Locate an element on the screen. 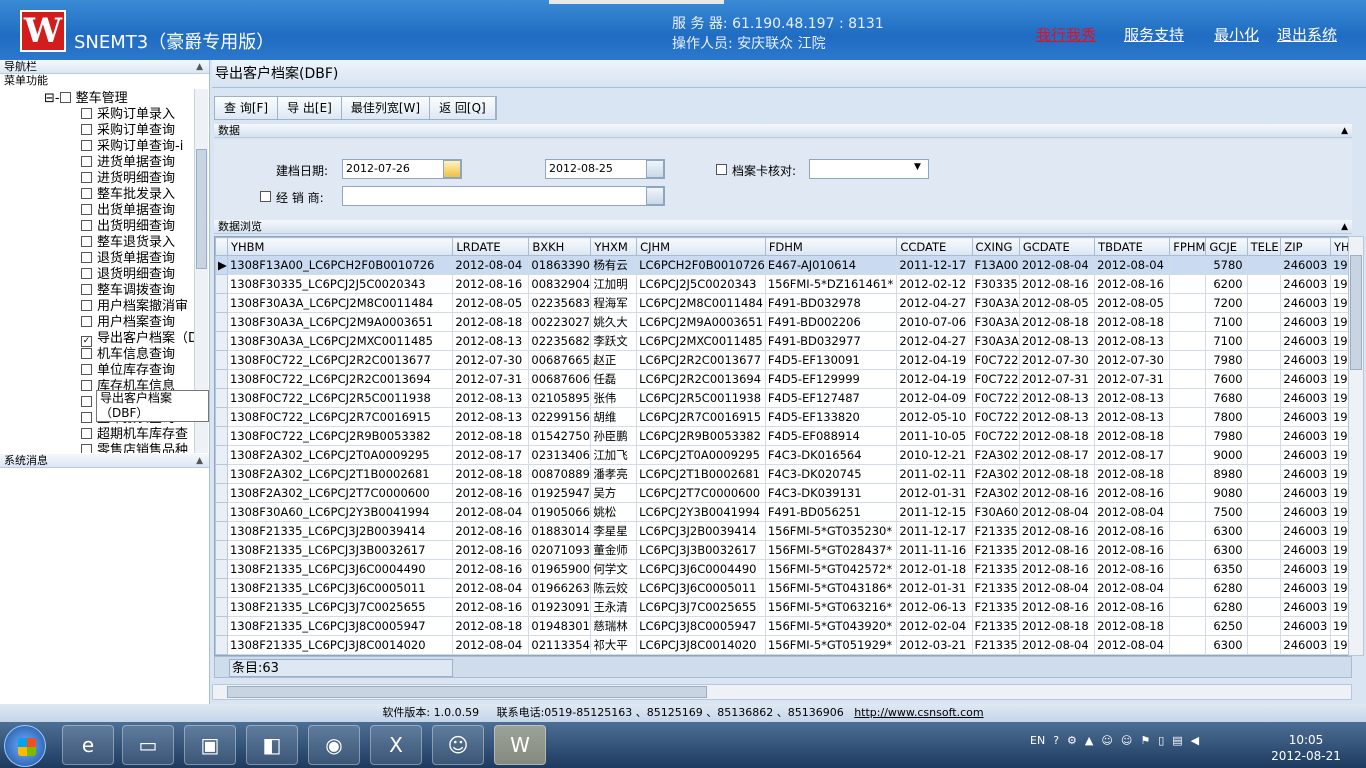 The image size is (1366, 768). table-cell: 1308F21335_LC6PCJ3J8C0005947 is located at coordinates (340, 626).